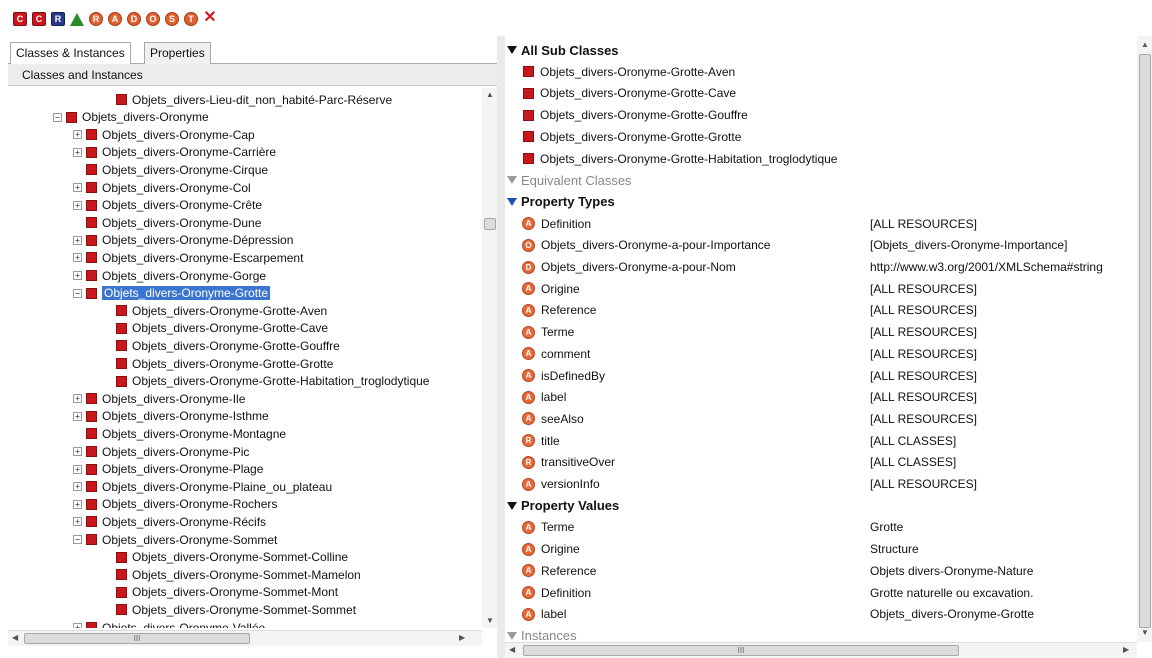 The width and height of the screenshot is (1152, 658). Describe the element at coordinates (39, 19) in the screenshot. I see `delete-class-button: C` at that location.